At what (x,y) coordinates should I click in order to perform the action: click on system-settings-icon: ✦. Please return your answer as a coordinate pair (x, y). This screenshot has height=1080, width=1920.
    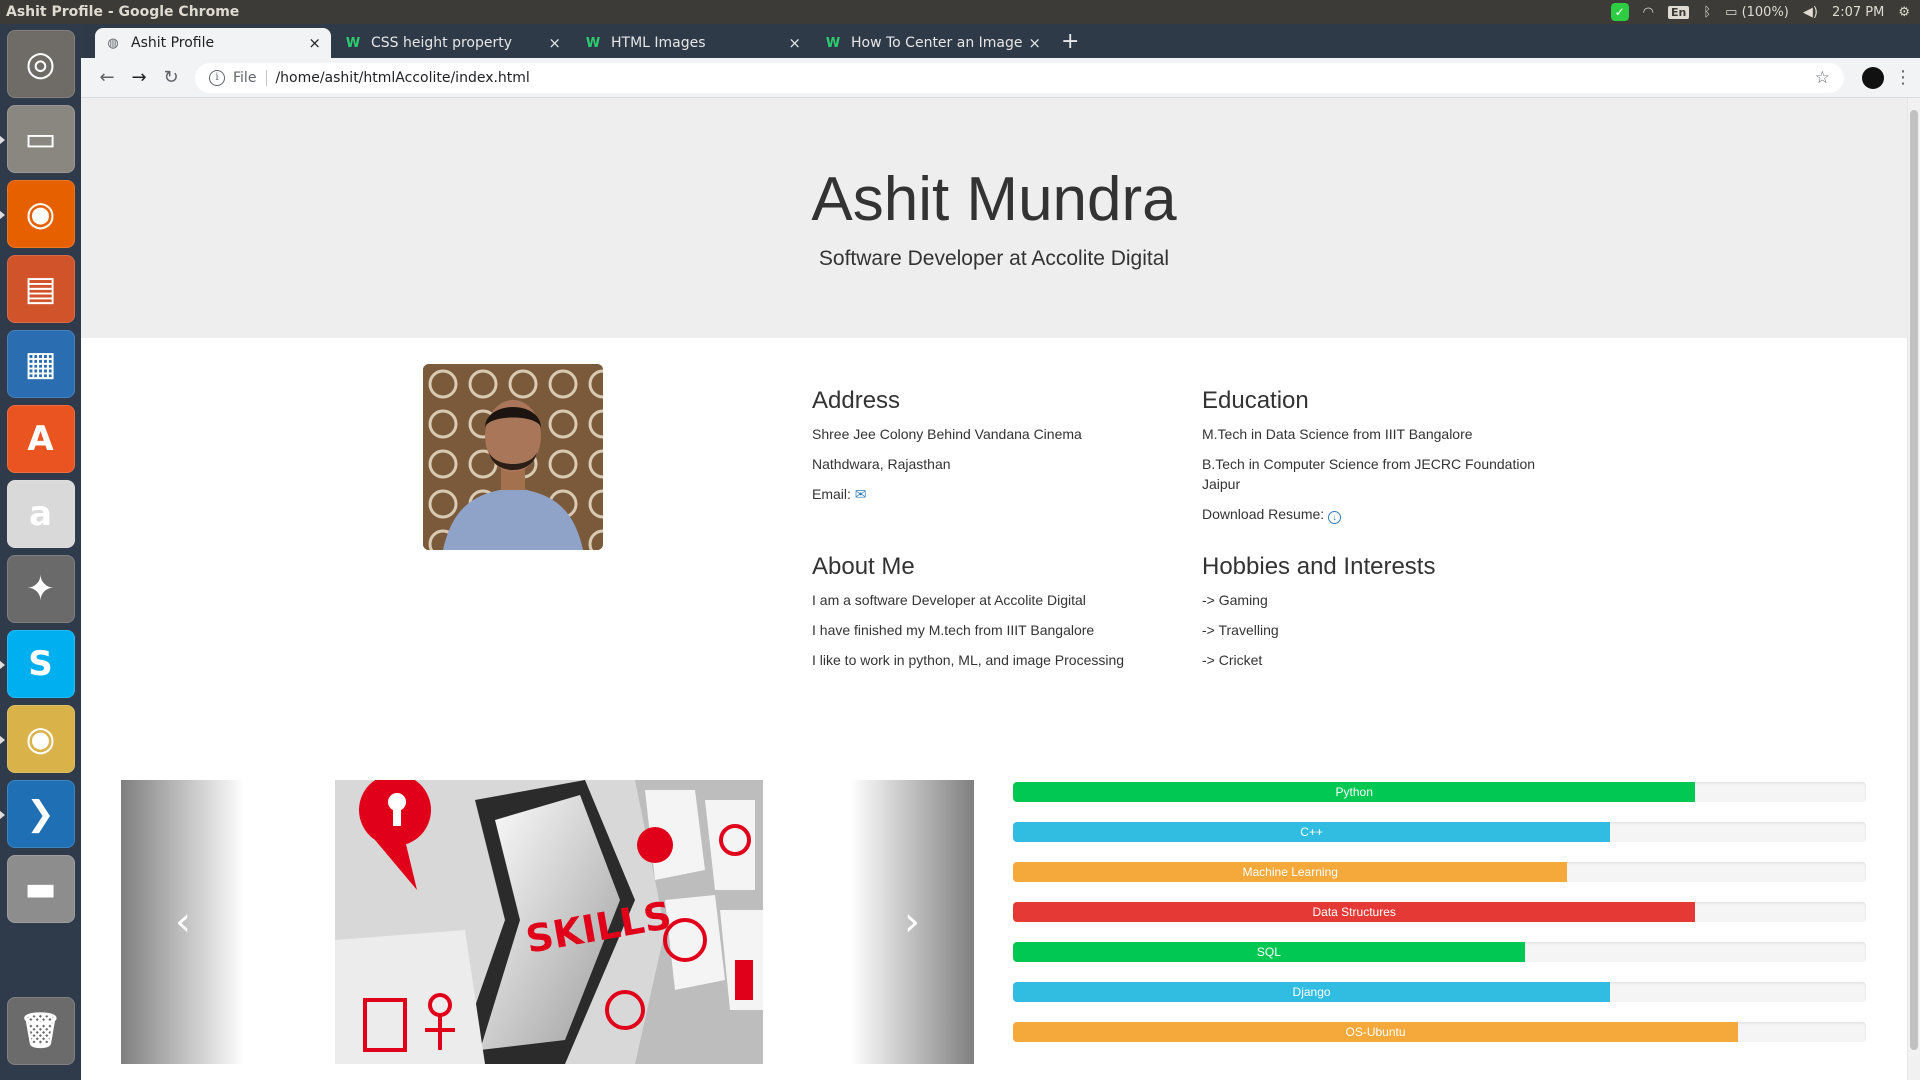
    Looking at the image, I should click on (40, 589).